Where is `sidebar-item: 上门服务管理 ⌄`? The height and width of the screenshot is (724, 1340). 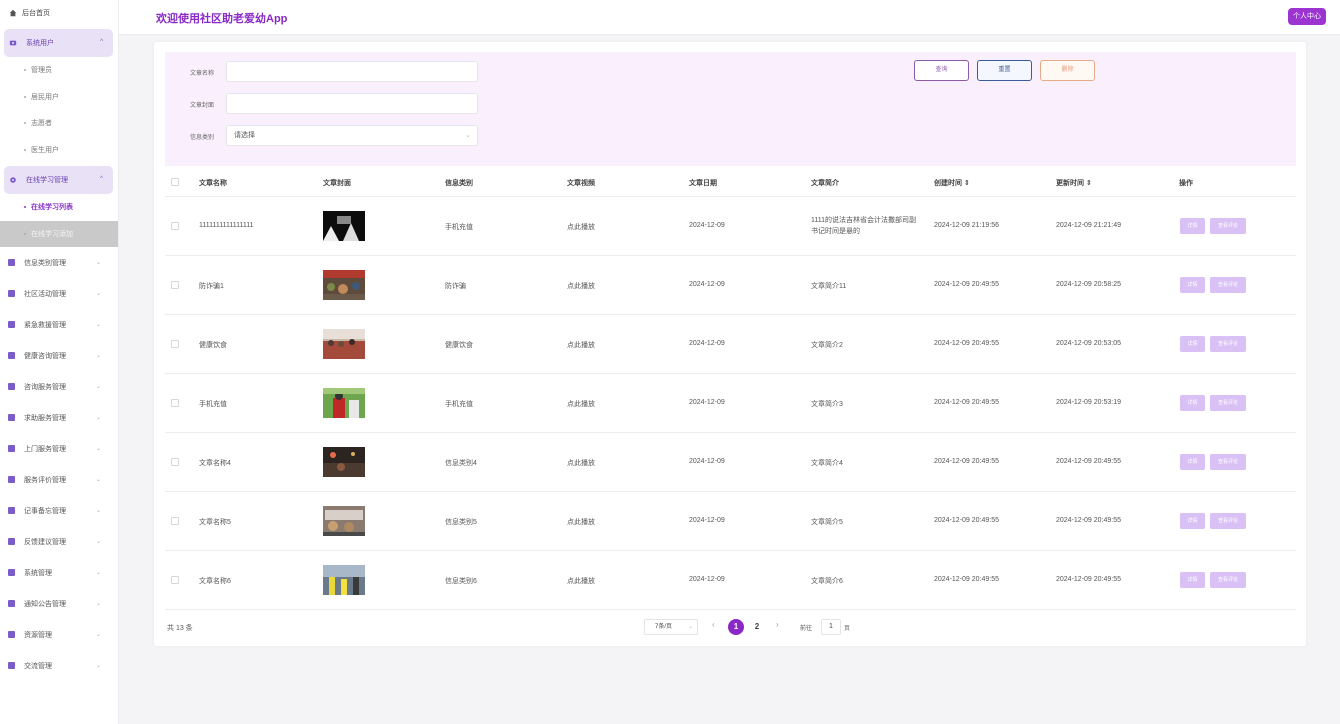
sidebar-item: 上门服务管理 ⌄ is located at coordinates (59, 448).